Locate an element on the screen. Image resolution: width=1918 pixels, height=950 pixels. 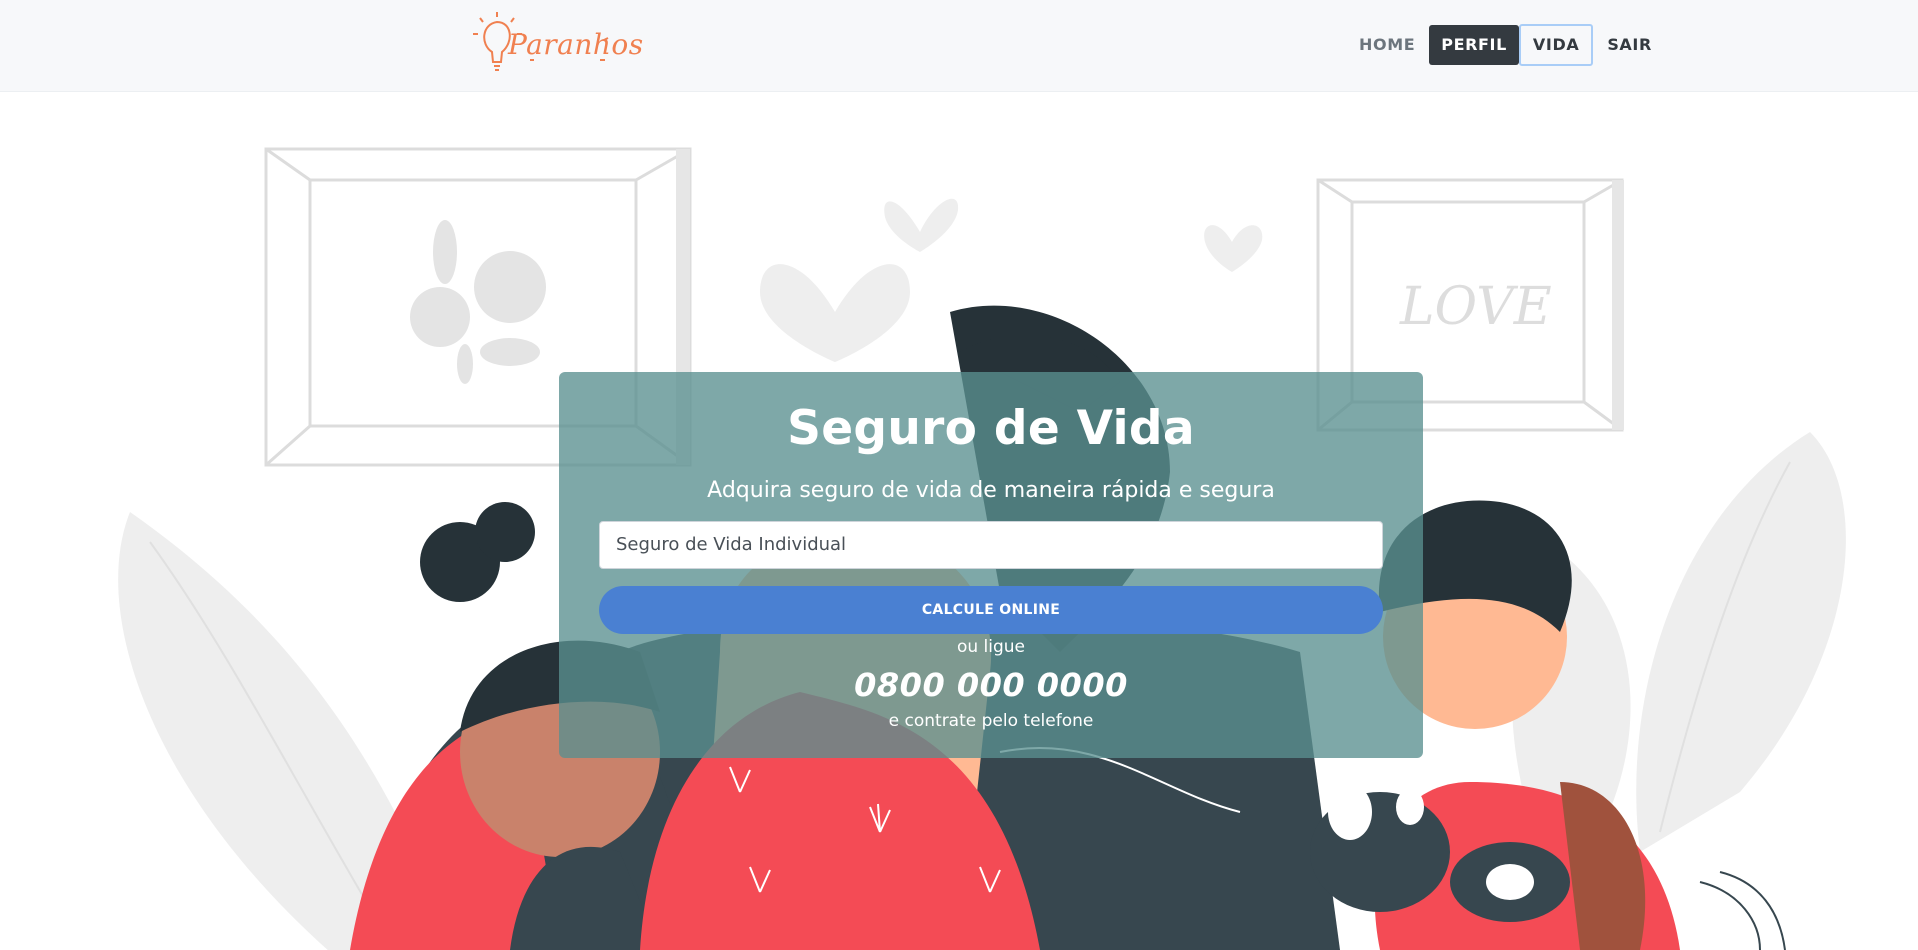
phone-number: 0800 000 0000 is located at coordinates (991, 685).